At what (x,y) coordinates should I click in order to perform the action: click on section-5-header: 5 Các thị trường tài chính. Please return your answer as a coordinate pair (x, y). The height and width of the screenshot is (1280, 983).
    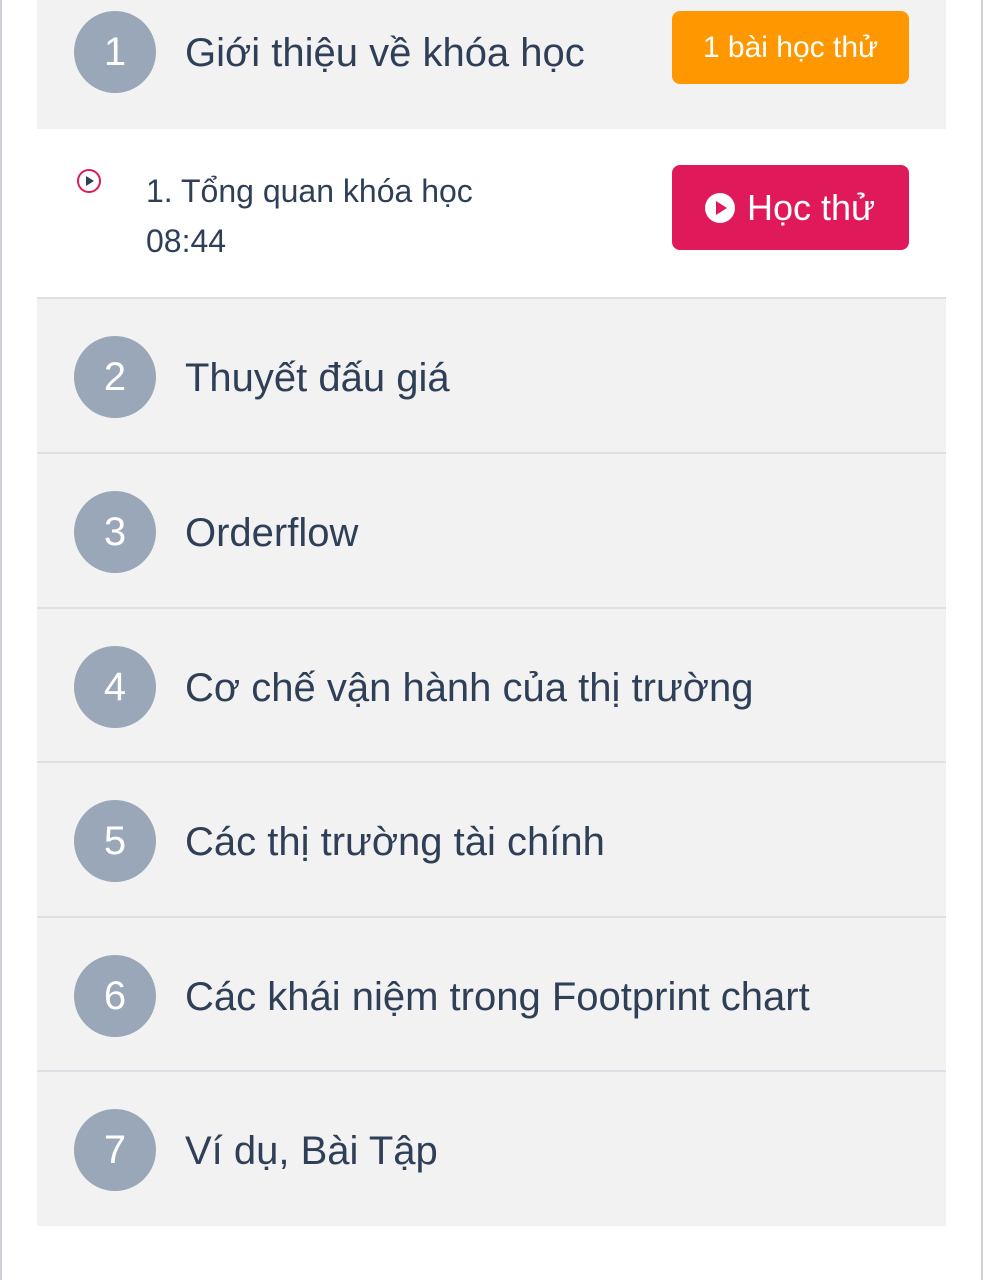
    Looking at the image, I should click on (491, 840).